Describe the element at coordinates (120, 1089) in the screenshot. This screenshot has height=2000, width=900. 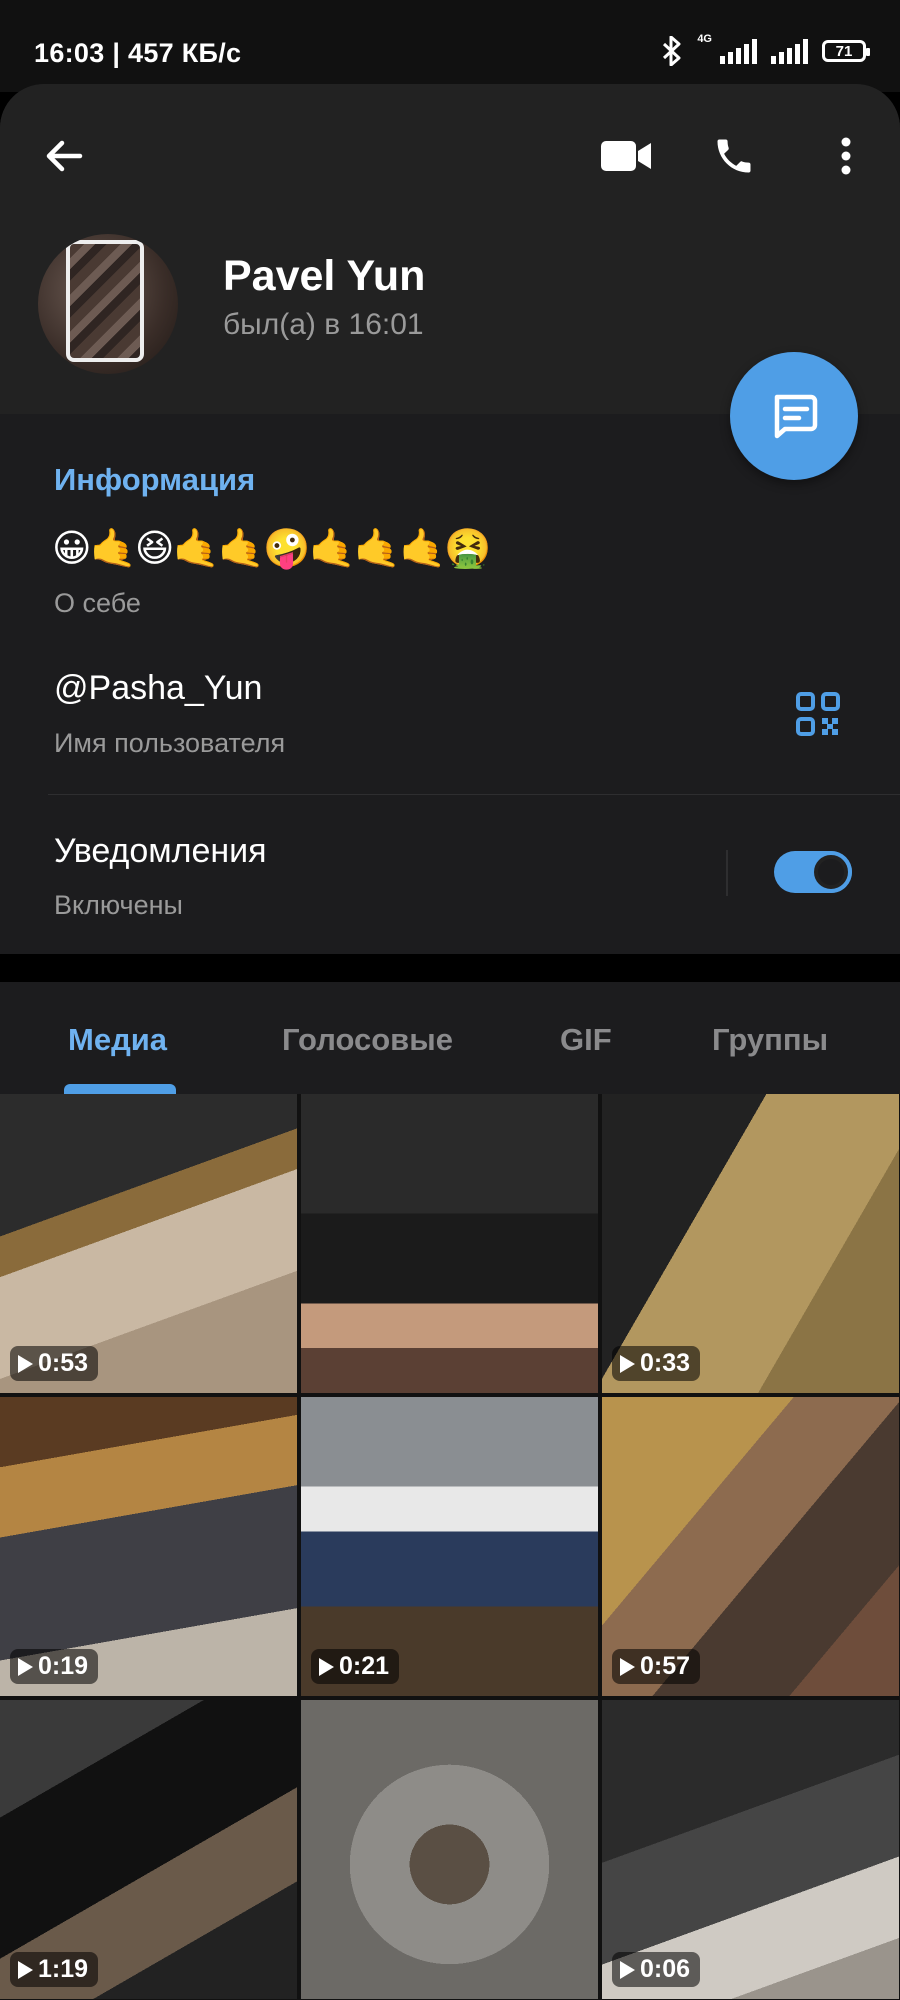
I see `active-tab-indicator` at that location.